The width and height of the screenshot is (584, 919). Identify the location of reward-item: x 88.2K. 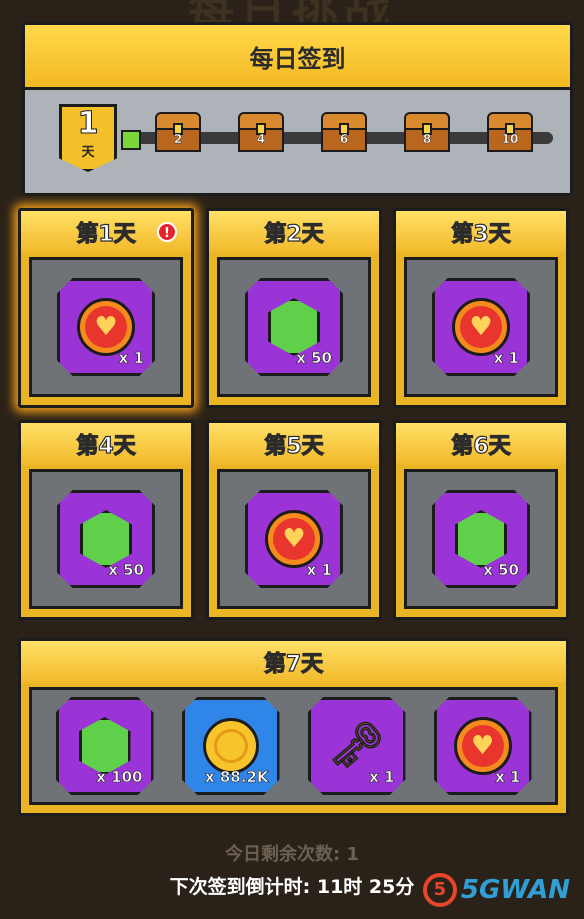
(230, 746).